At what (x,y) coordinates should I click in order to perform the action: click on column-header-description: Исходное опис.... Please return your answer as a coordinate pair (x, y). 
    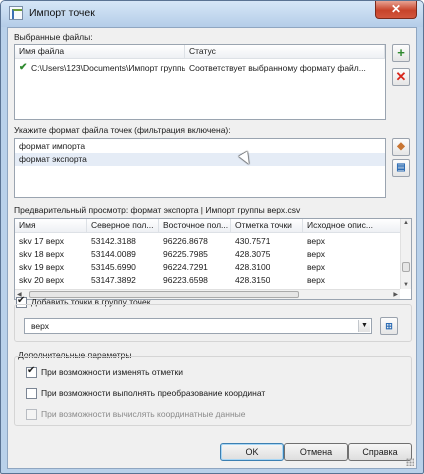
    Looking at the image, I should click on (352, 226).